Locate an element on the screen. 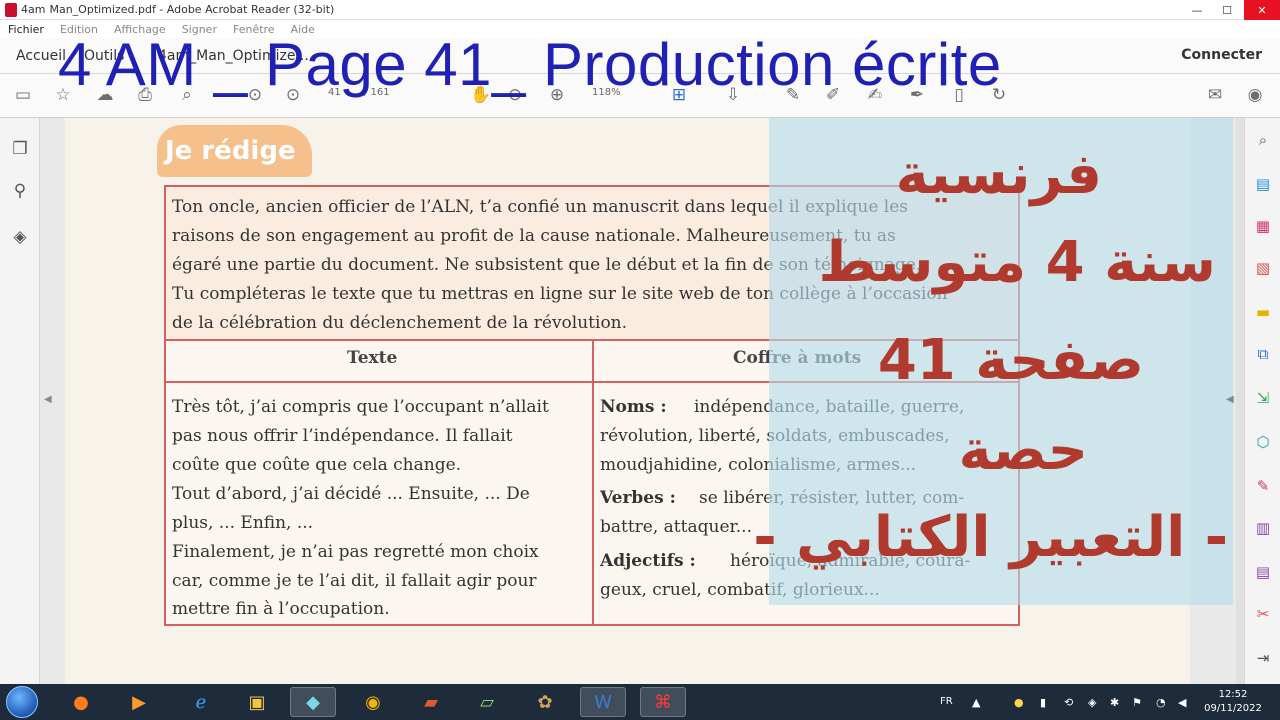 The width and height of the screenshot is (1280, 720). save-icon: ▭ is located at coordinates (23, 95).